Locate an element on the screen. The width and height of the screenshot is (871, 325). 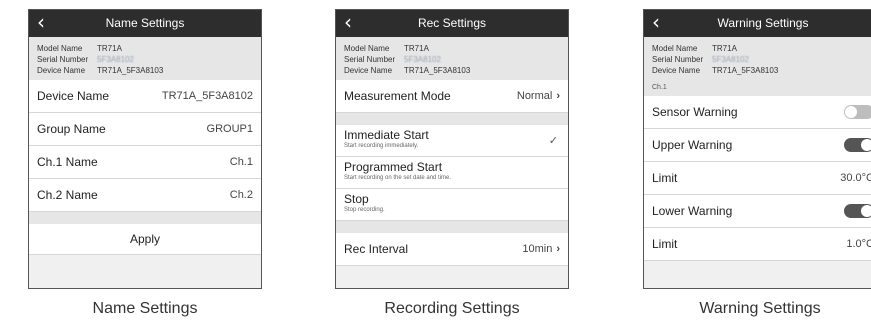
group-name-row-label: Group Name is located at coordinates (71, 129).